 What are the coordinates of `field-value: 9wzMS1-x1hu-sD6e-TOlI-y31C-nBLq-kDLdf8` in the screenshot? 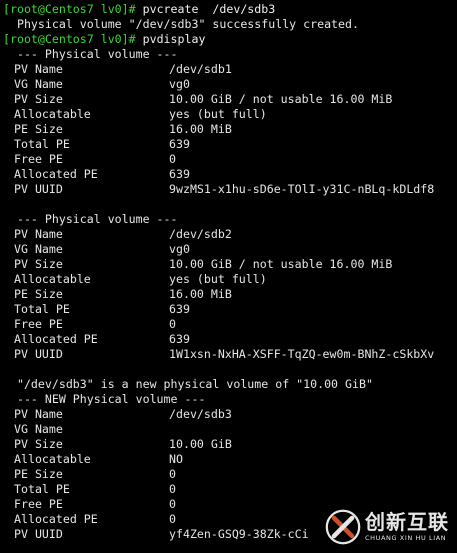 It's located at (302, 189).